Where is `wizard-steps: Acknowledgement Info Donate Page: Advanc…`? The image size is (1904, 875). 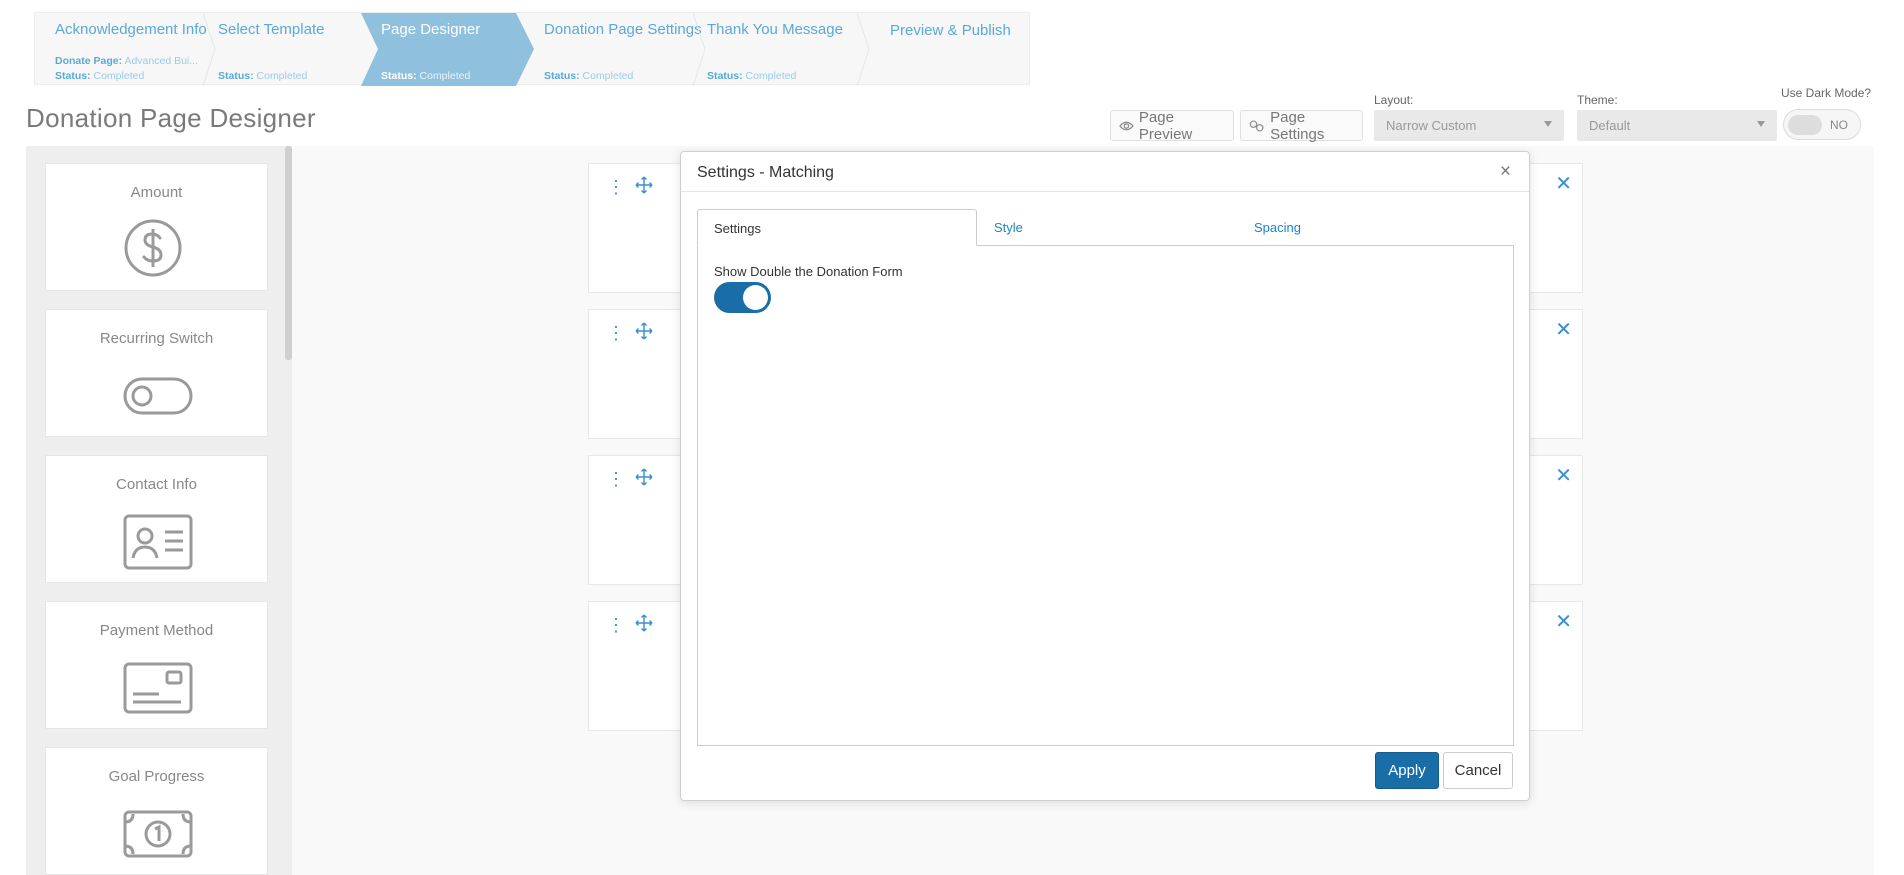 wizard-steps: Acknowledgement Info Donate Page: Advanc… is located at coordinates (532, 49).